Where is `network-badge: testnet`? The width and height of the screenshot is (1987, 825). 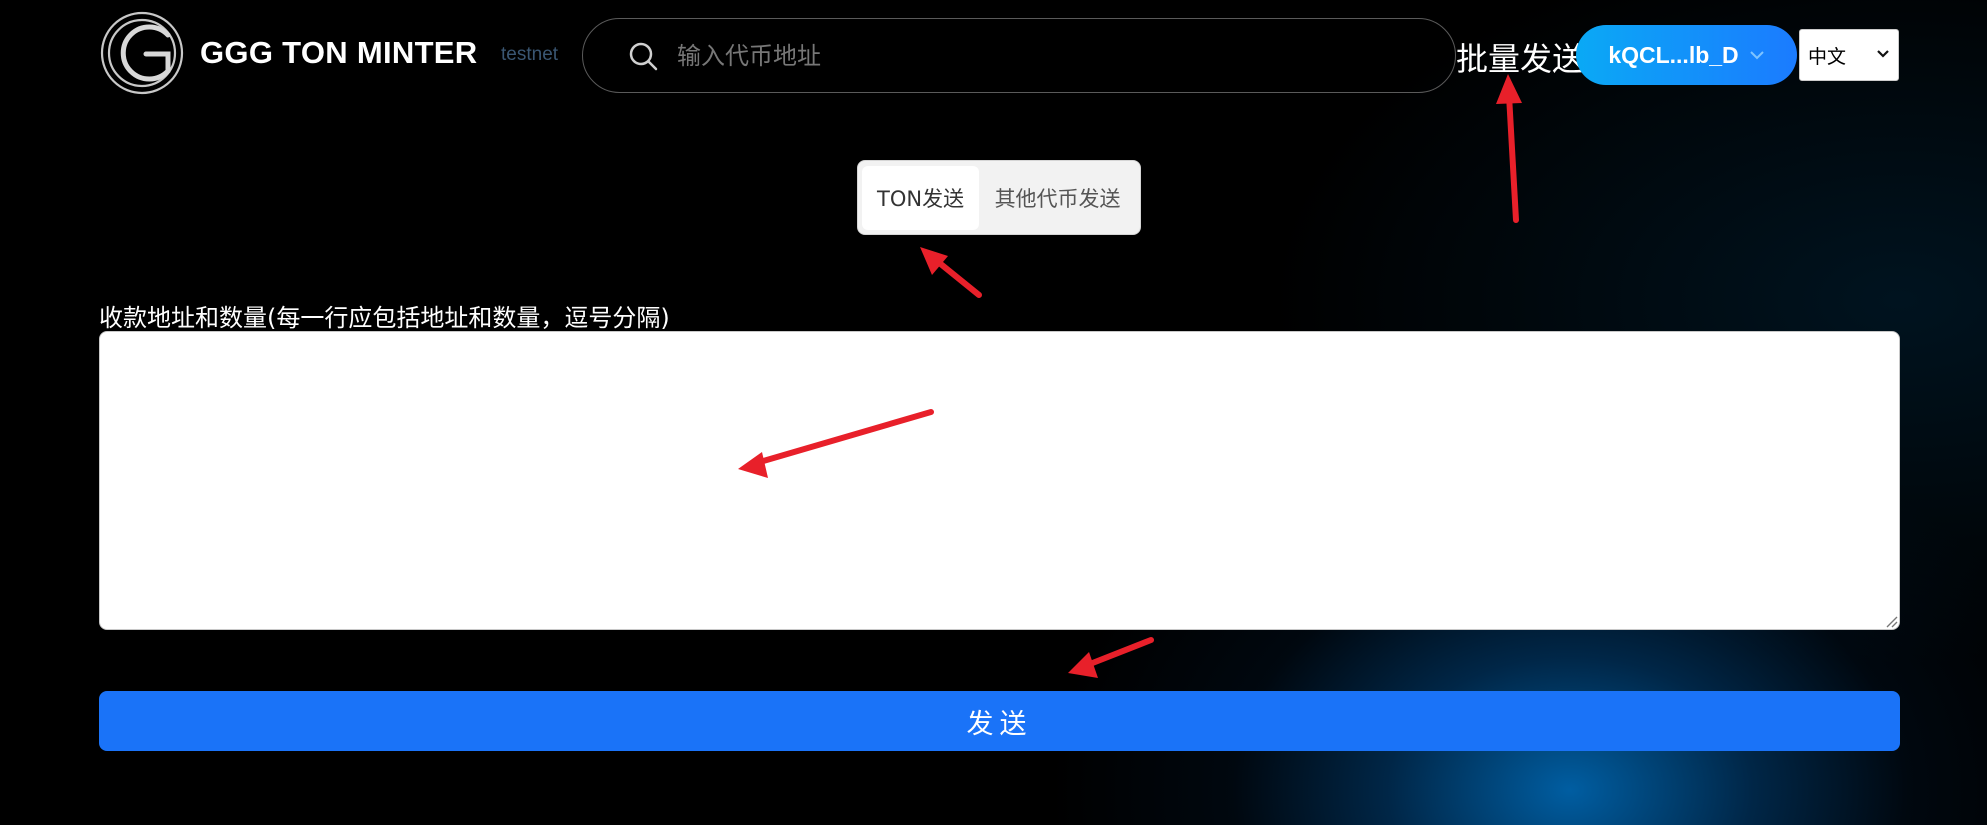
network-badge: testnet is located at coordinates (530, 54).